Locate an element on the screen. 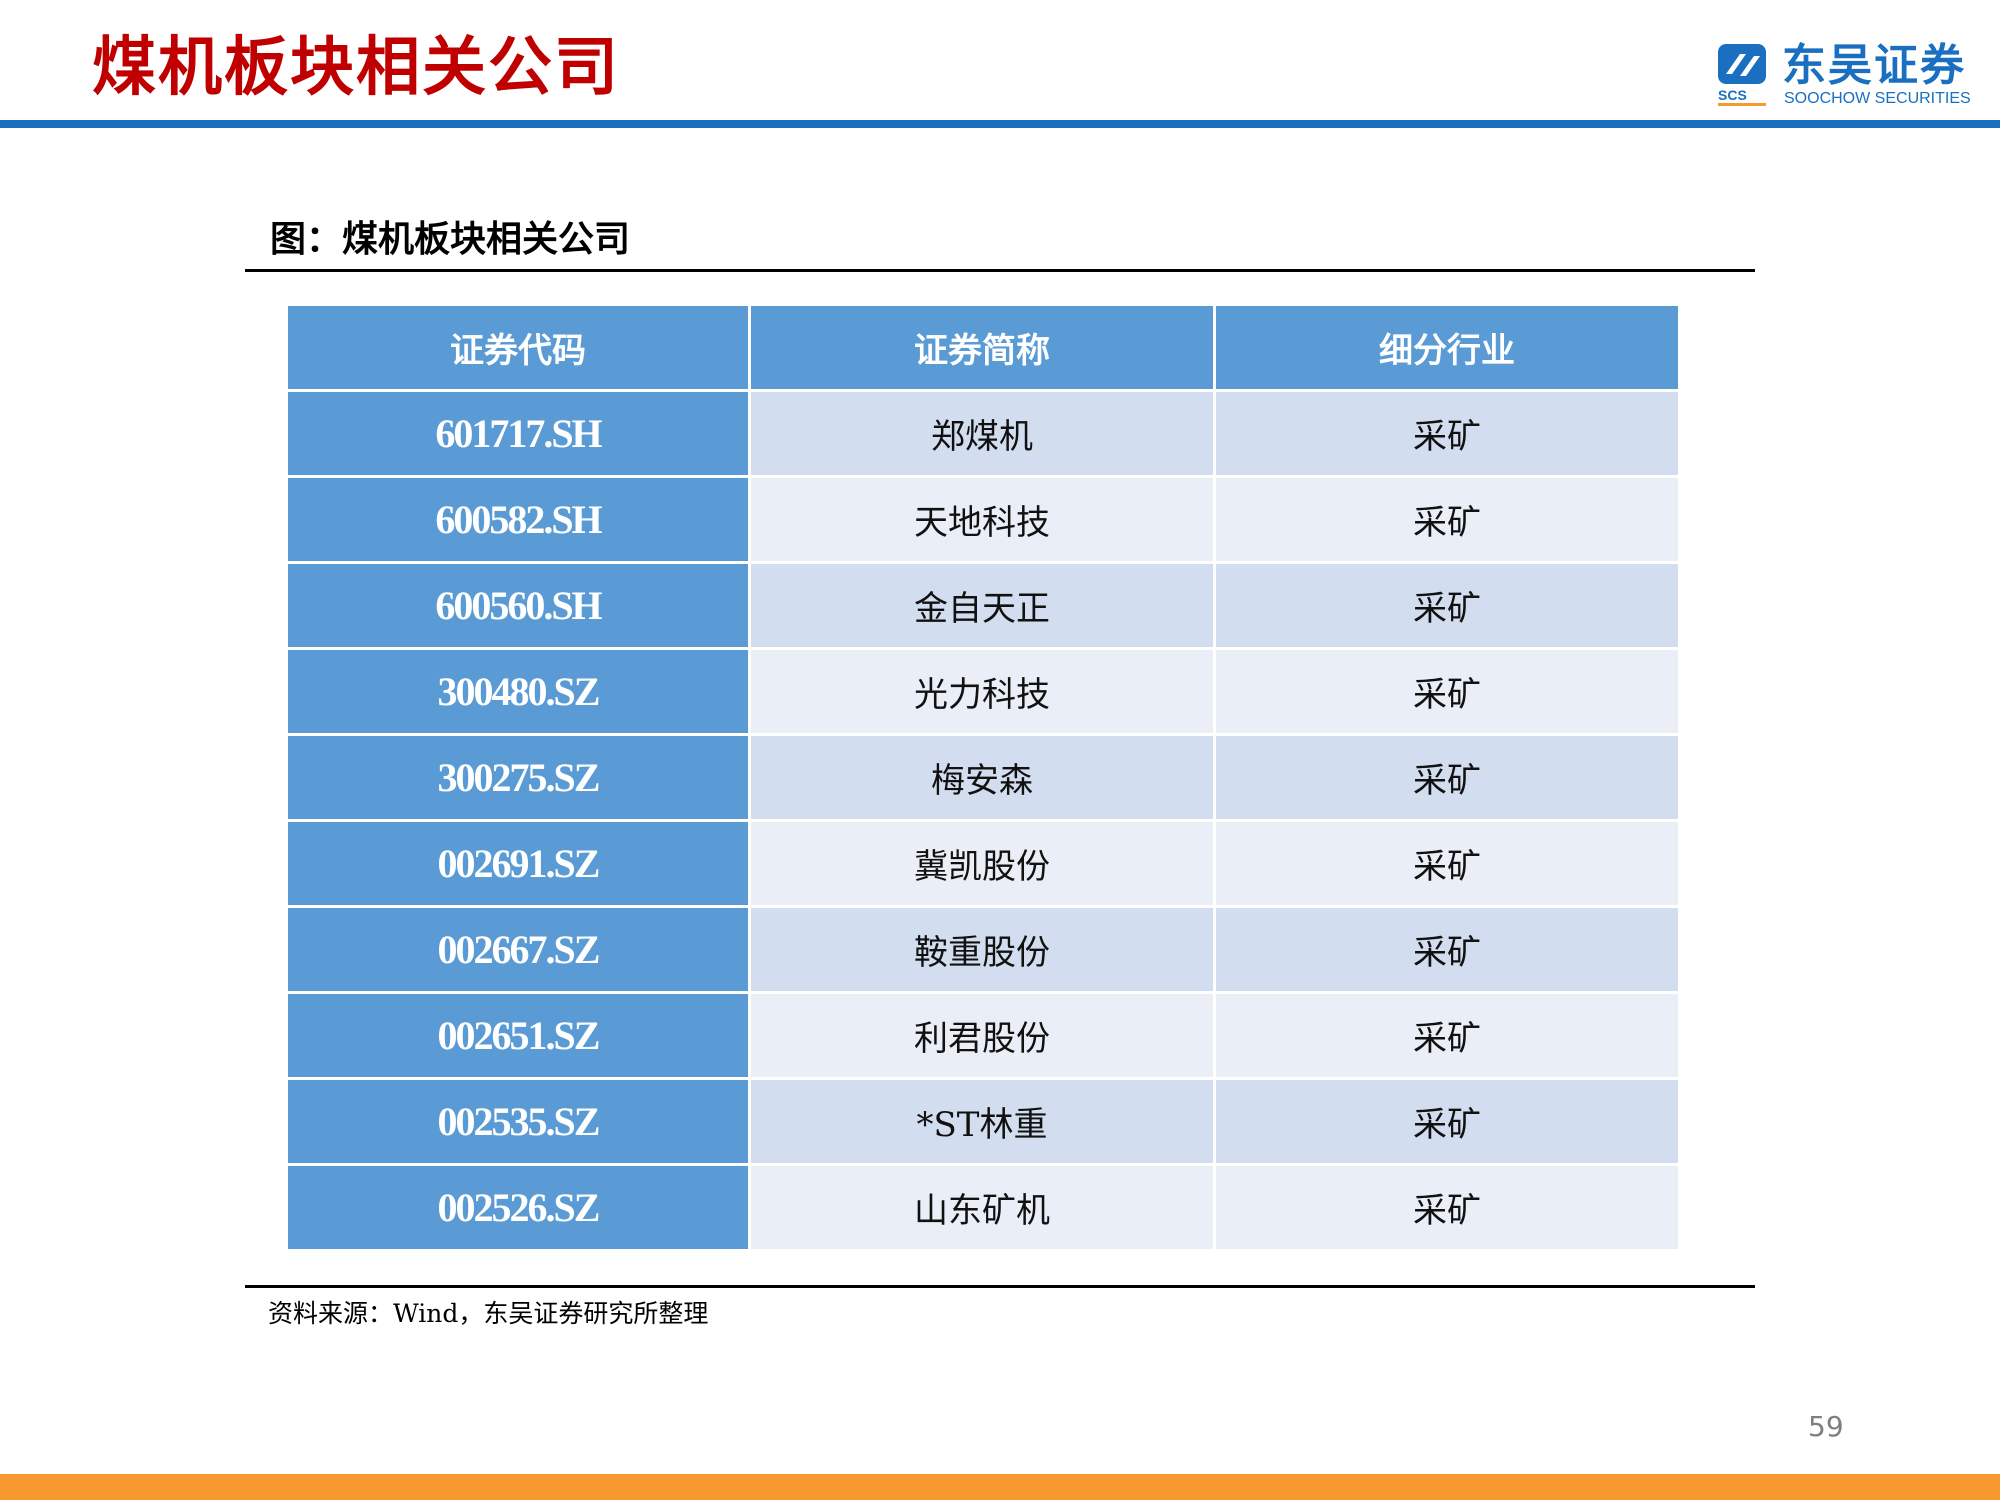 The height and width of the screenshot is (1500, 2000). table-row: 601717.SH 郑煤机 采矿 is located at coordinates (983, 435).